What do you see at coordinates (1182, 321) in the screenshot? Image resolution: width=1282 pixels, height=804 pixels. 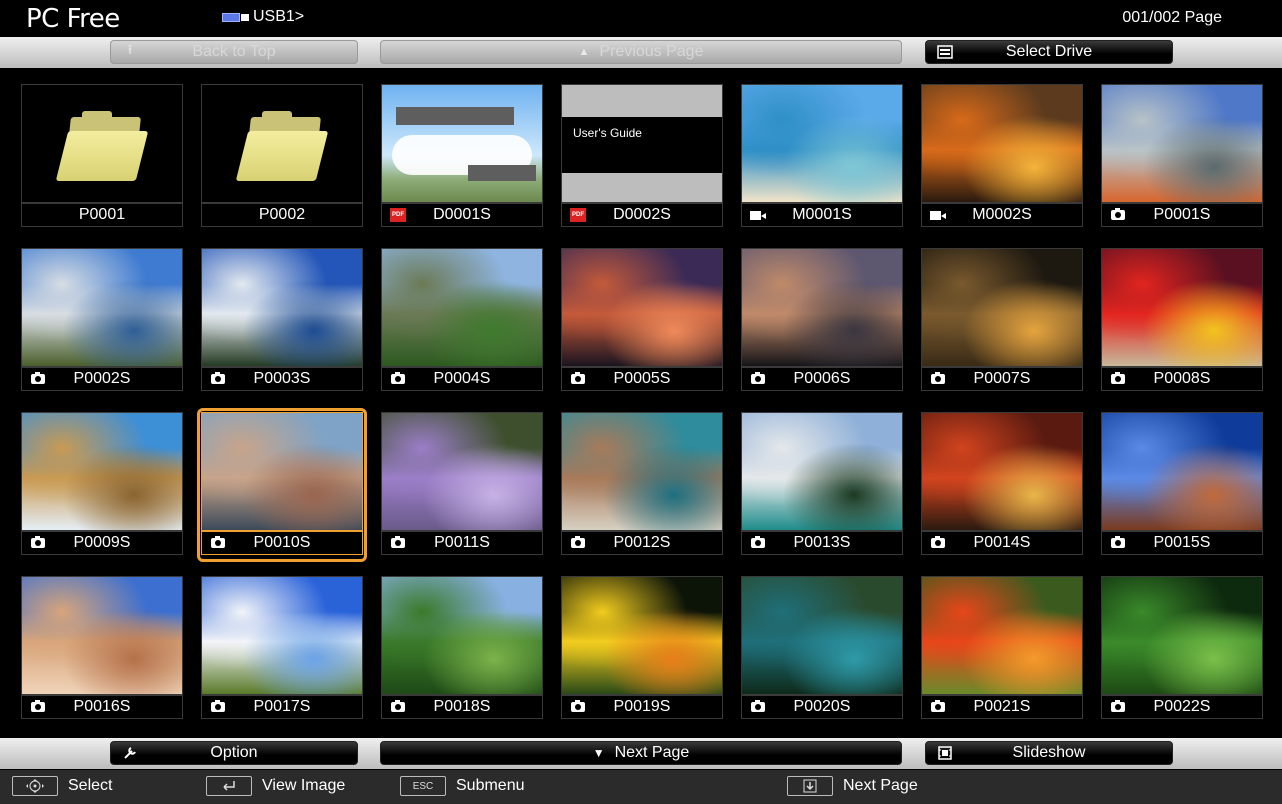 I see `file-tile: P0008S` at bounding box center [1182, 321].